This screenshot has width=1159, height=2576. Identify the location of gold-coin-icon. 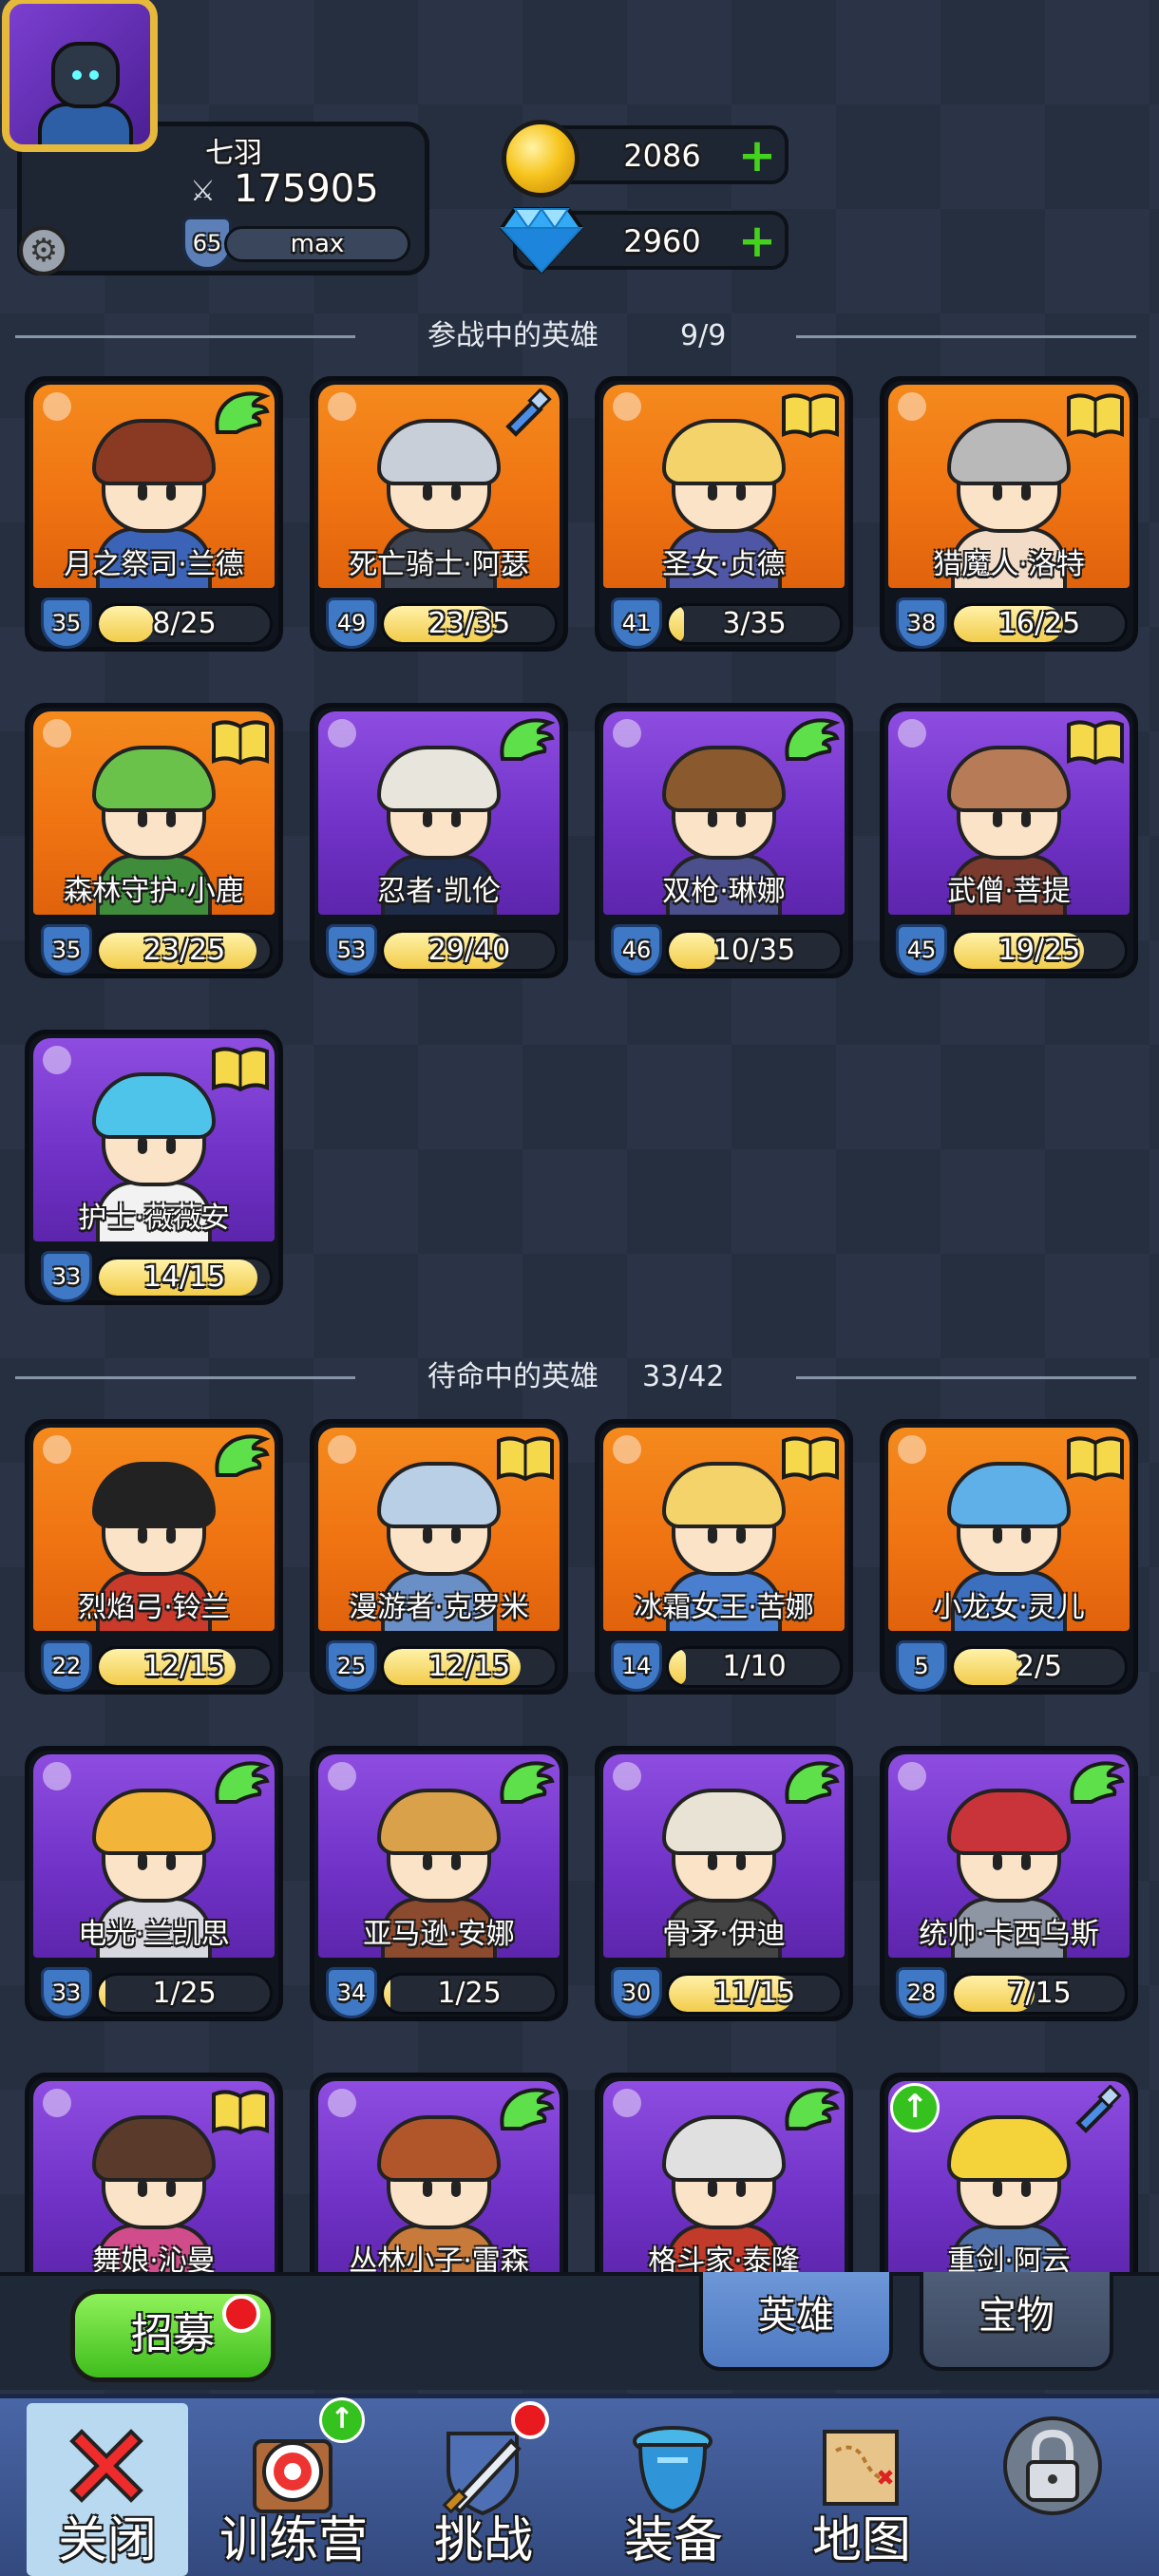
(541, 159).